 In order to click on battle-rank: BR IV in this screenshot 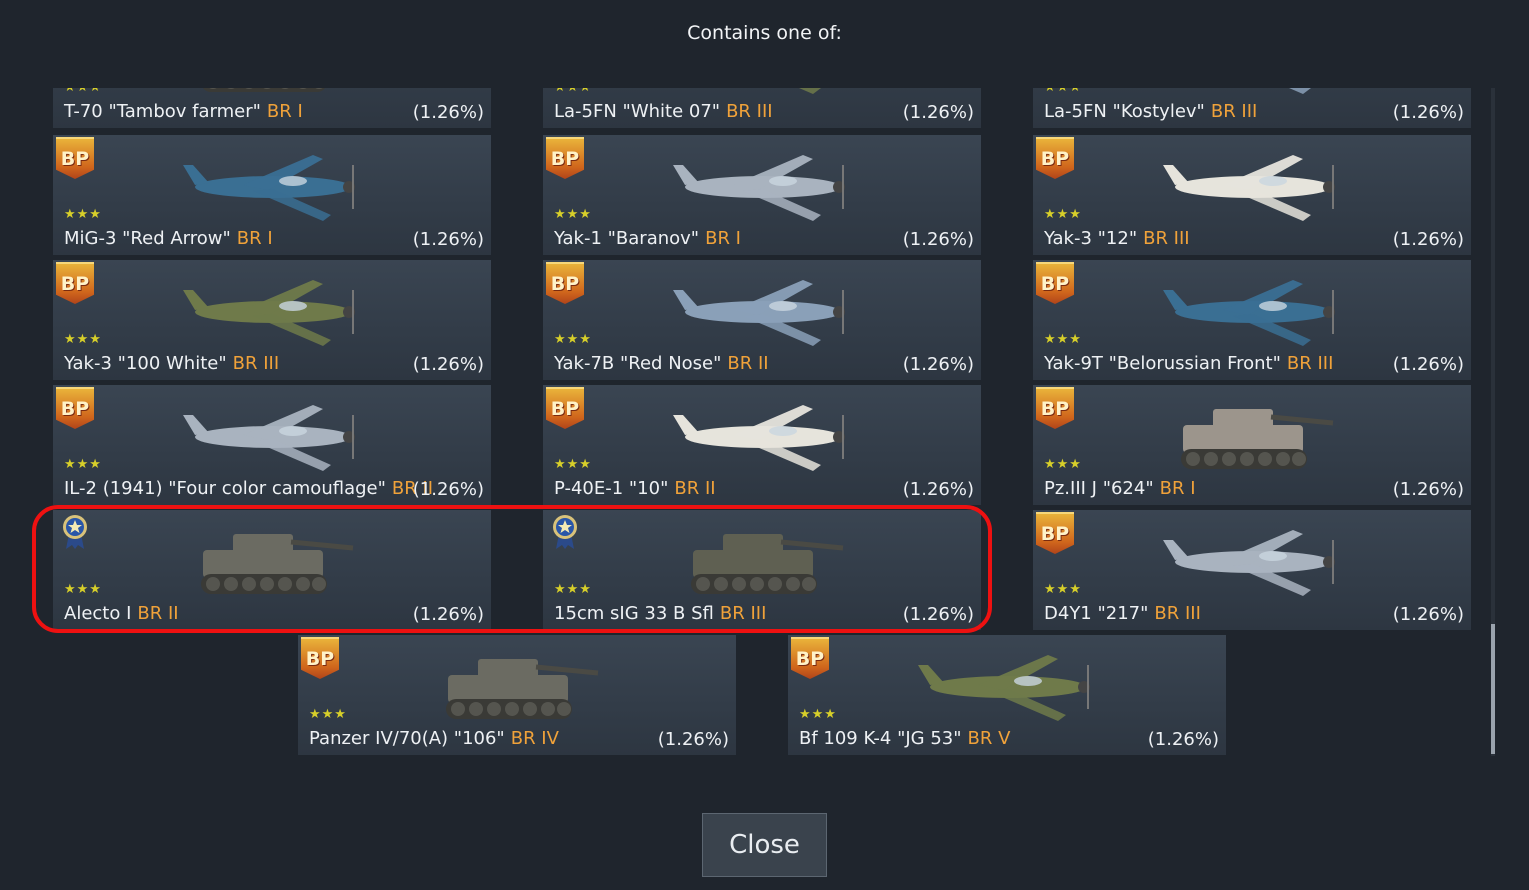, I will do `click(534, 738)`.